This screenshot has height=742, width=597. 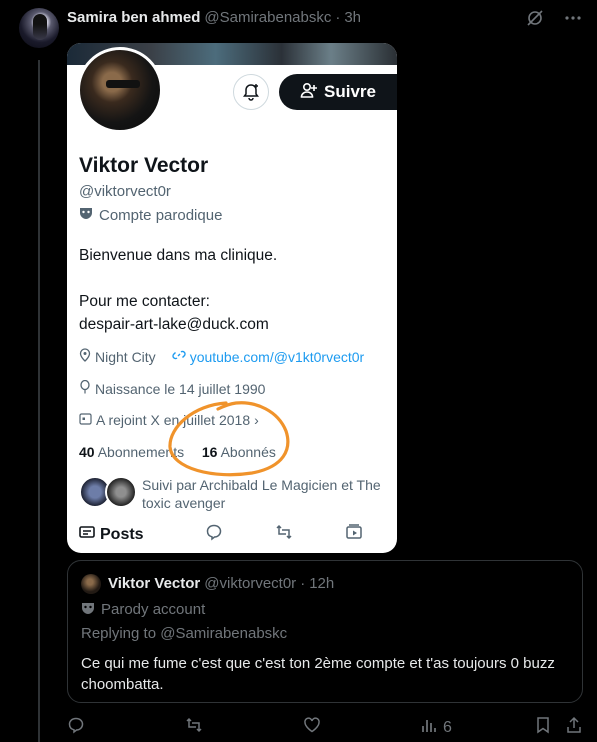 I want to click on location-pin-icon, so click(x=85, y=356).